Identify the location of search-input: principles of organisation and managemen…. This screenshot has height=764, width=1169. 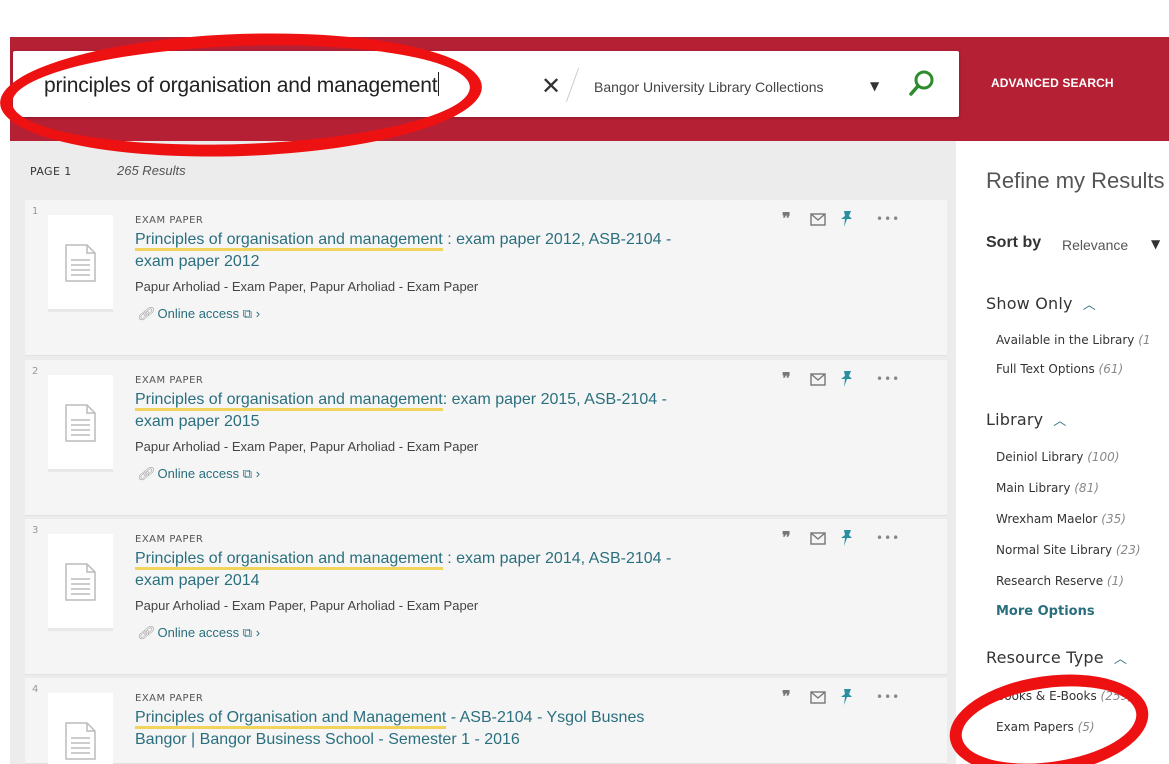
(242, 85).